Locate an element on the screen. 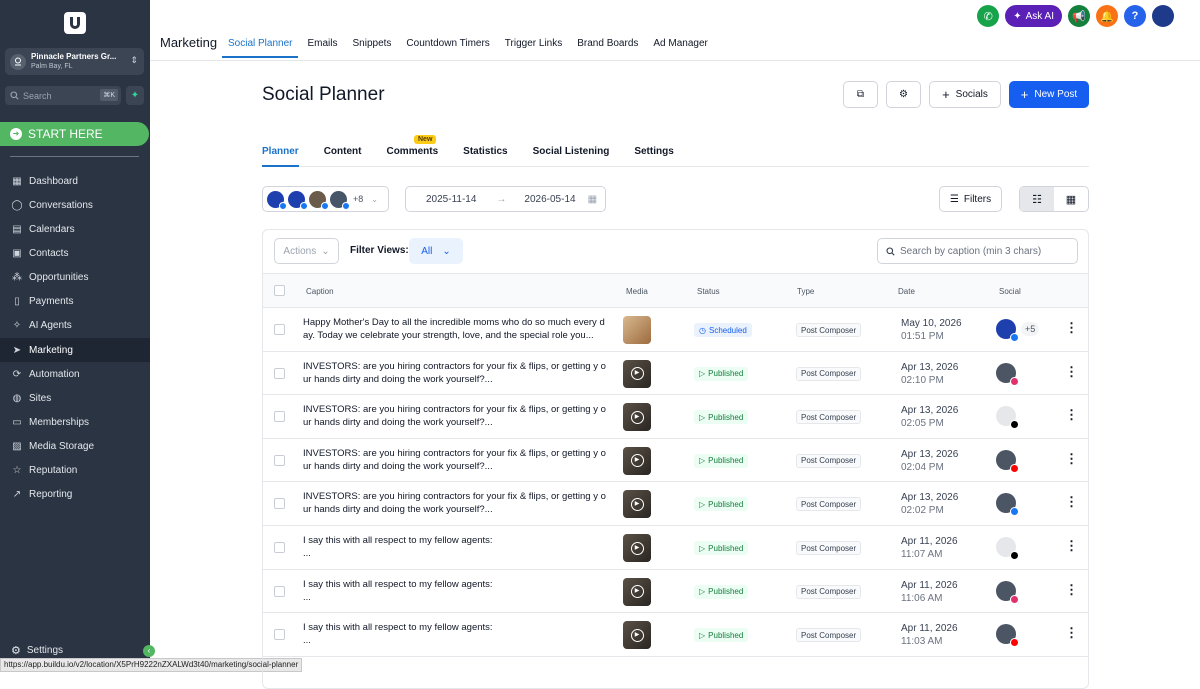 This screenshot has width=1200, height=689. sidebar-item-conversations: ◯ Conversations is located at coordinates (75, 205).